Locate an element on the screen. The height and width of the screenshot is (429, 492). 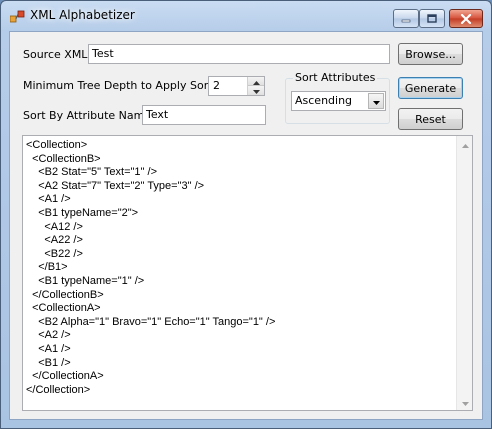
xml-output-line: <B1 typeName="1" /> is located at coordinates (85, 280).